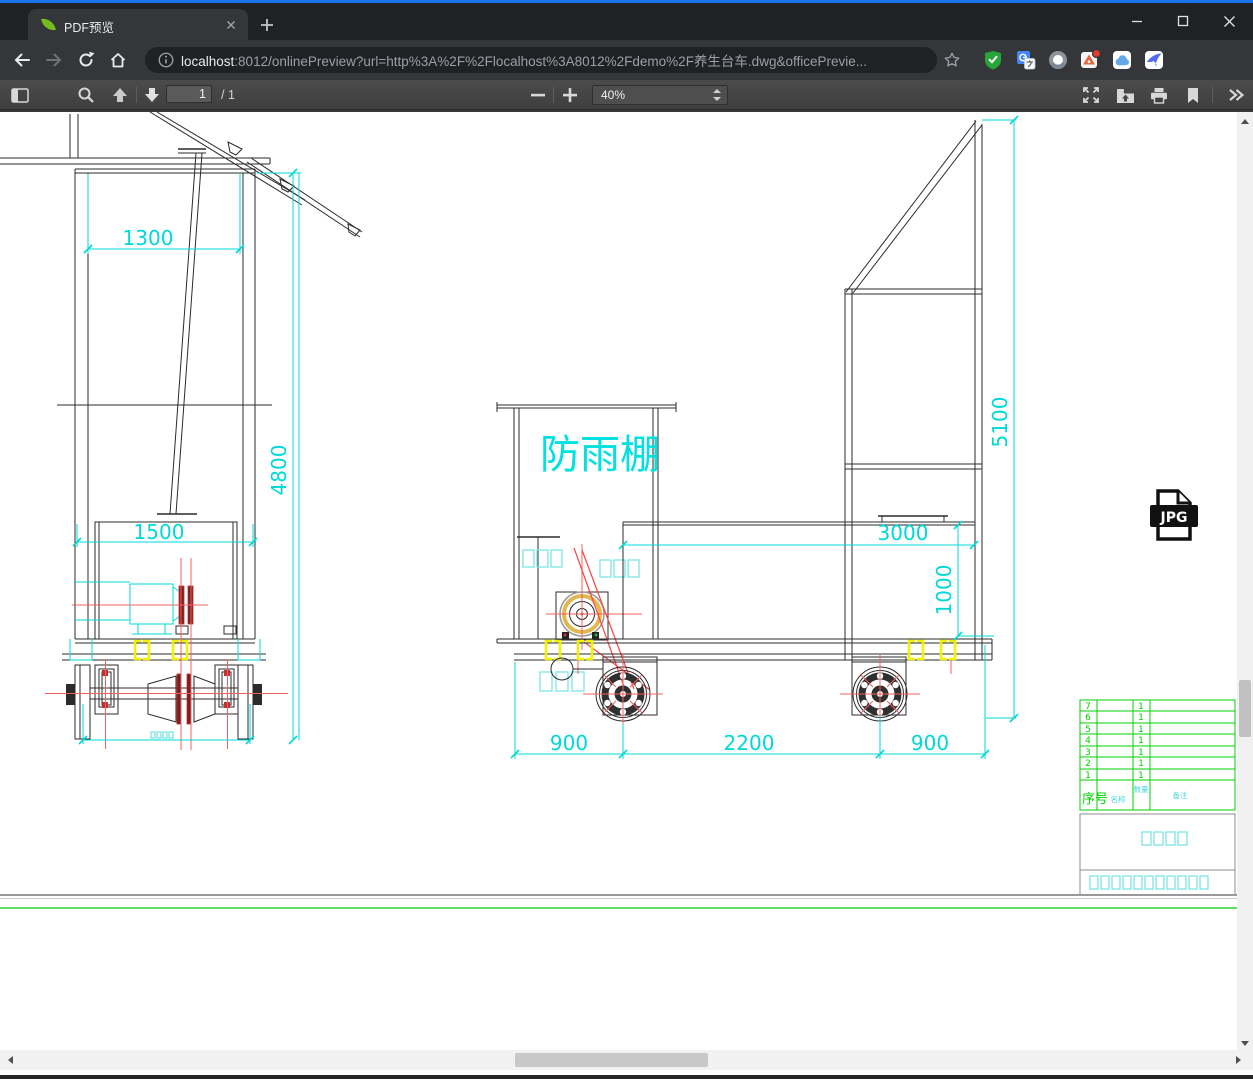  What do you see at coordinates (138, 24) in the screenshot?
I see `browser-tab: PDF预览` at bounding box center [138, 24].